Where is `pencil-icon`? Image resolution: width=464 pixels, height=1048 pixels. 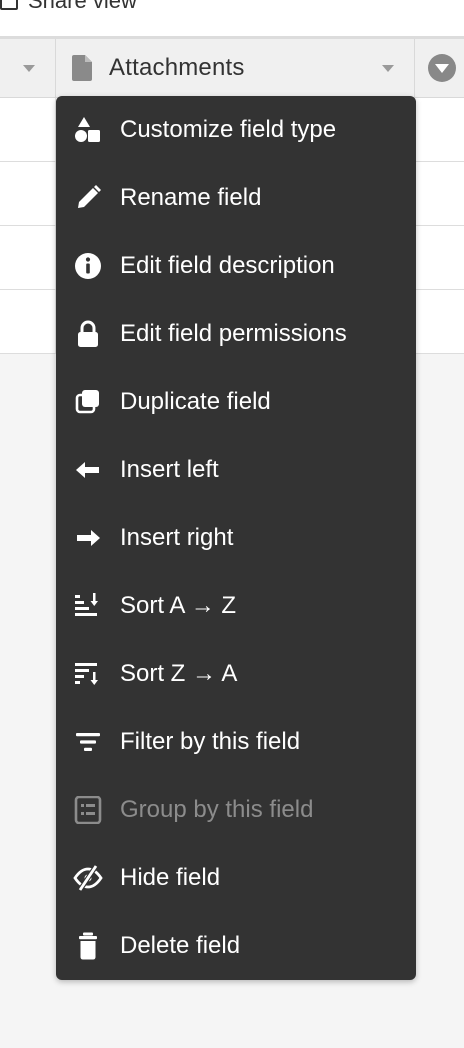
pencil-icon is located at coordinates (88, 198).